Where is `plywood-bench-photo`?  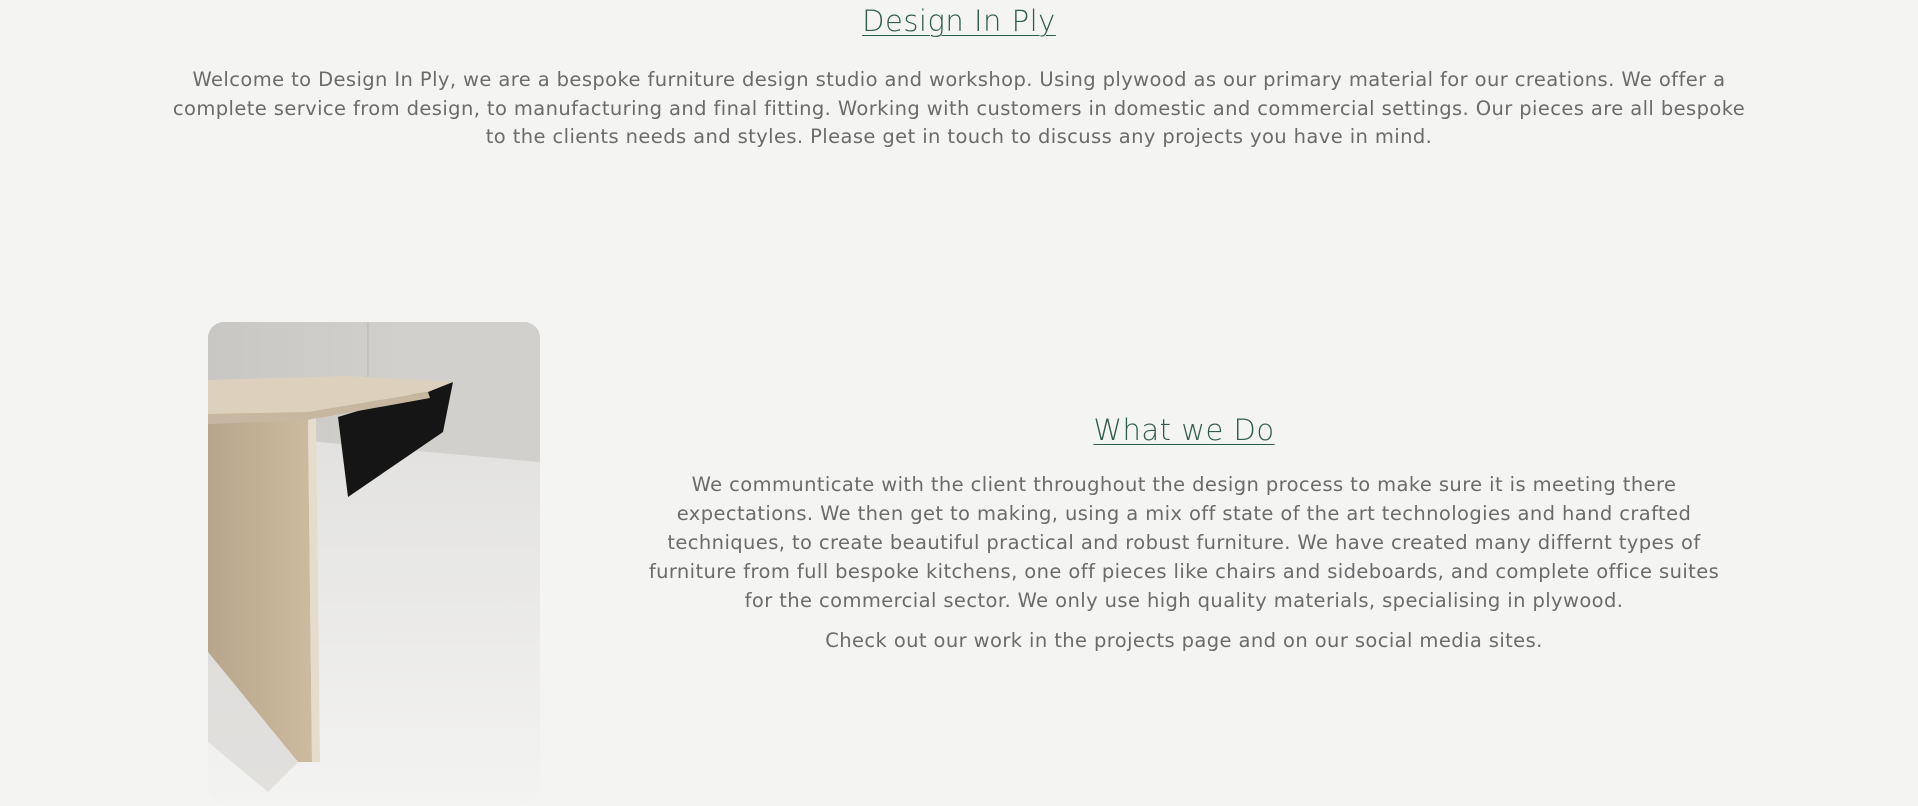
plywood-bench-photo is located at coordinates (374, 562).